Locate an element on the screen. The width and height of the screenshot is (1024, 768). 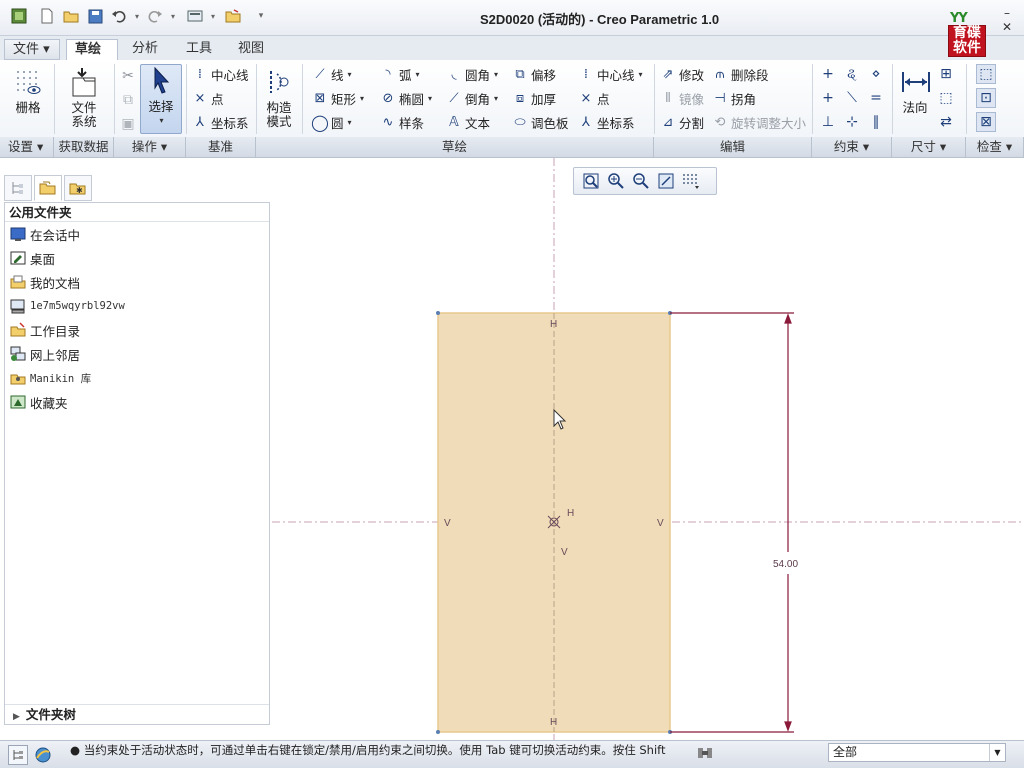
constraint-v-center: V is located at coordinates (564, 552).